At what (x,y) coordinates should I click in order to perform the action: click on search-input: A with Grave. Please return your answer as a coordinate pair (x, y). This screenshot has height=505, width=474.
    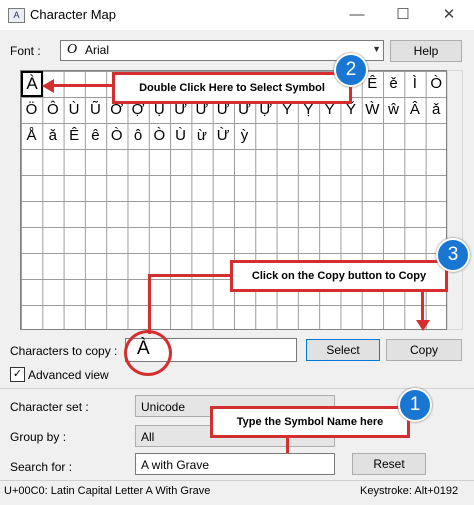
    Looking at the image, I should click on (235, 464).